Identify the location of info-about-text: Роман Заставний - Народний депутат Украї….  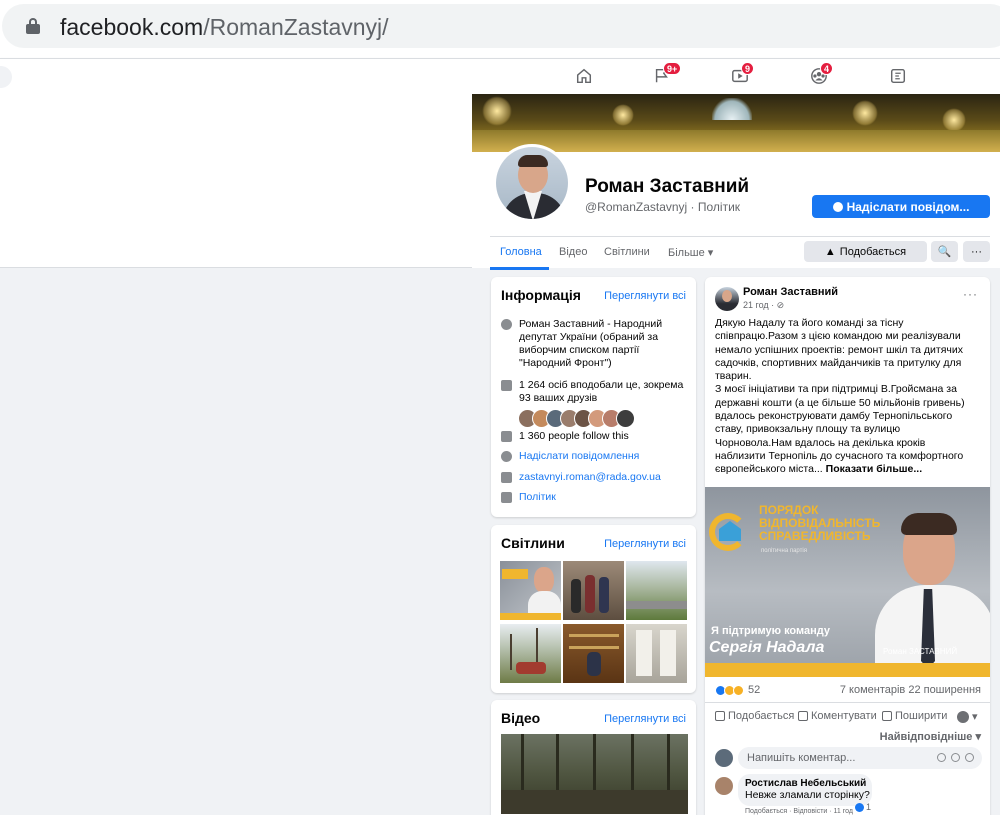
(591, 343).